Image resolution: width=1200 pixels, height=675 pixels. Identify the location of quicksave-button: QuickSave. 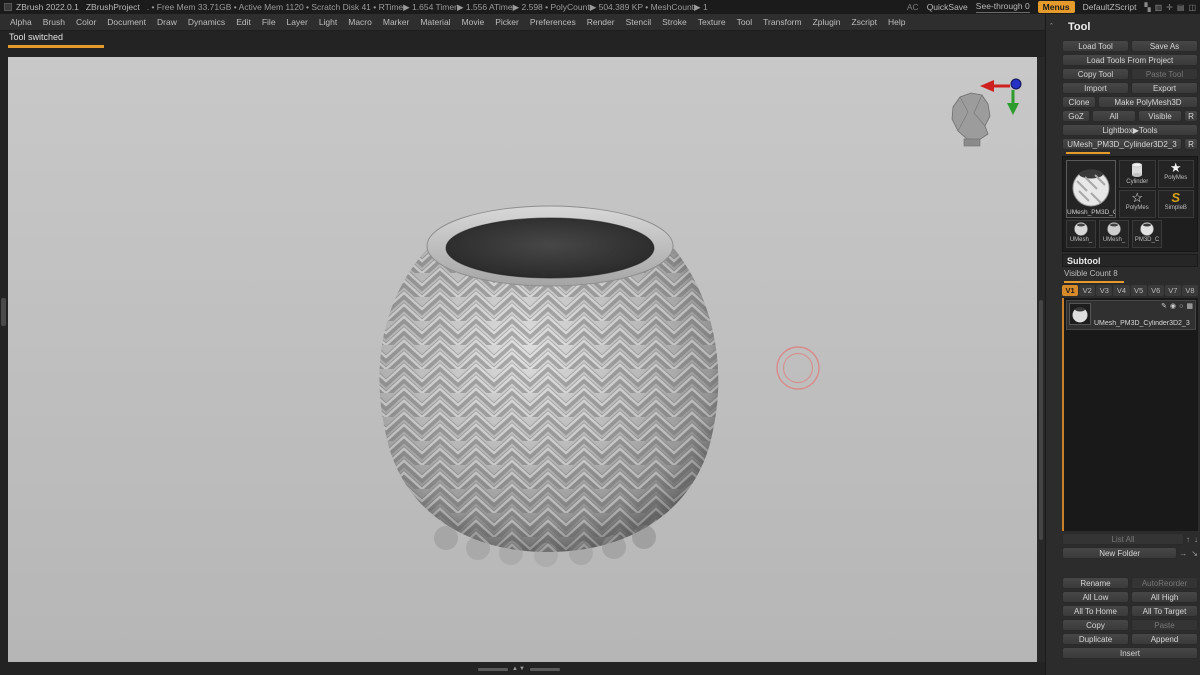
(947, 7).